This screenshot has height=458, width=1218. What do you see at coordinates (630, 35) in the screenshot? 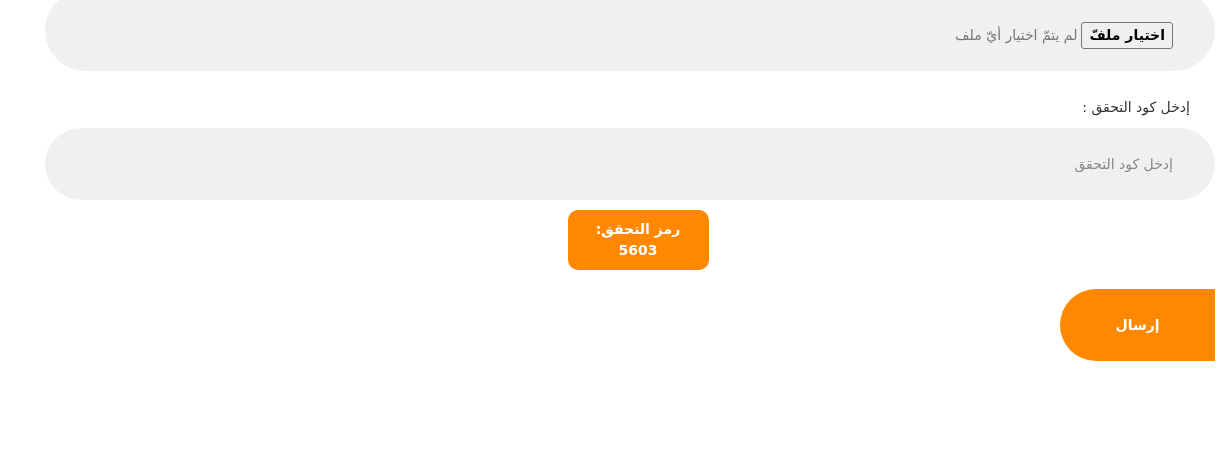
I see `file-field: اختيار ملفّ لم يتمّ اختيار أيّ ملف` at bounding box center [630, 35].